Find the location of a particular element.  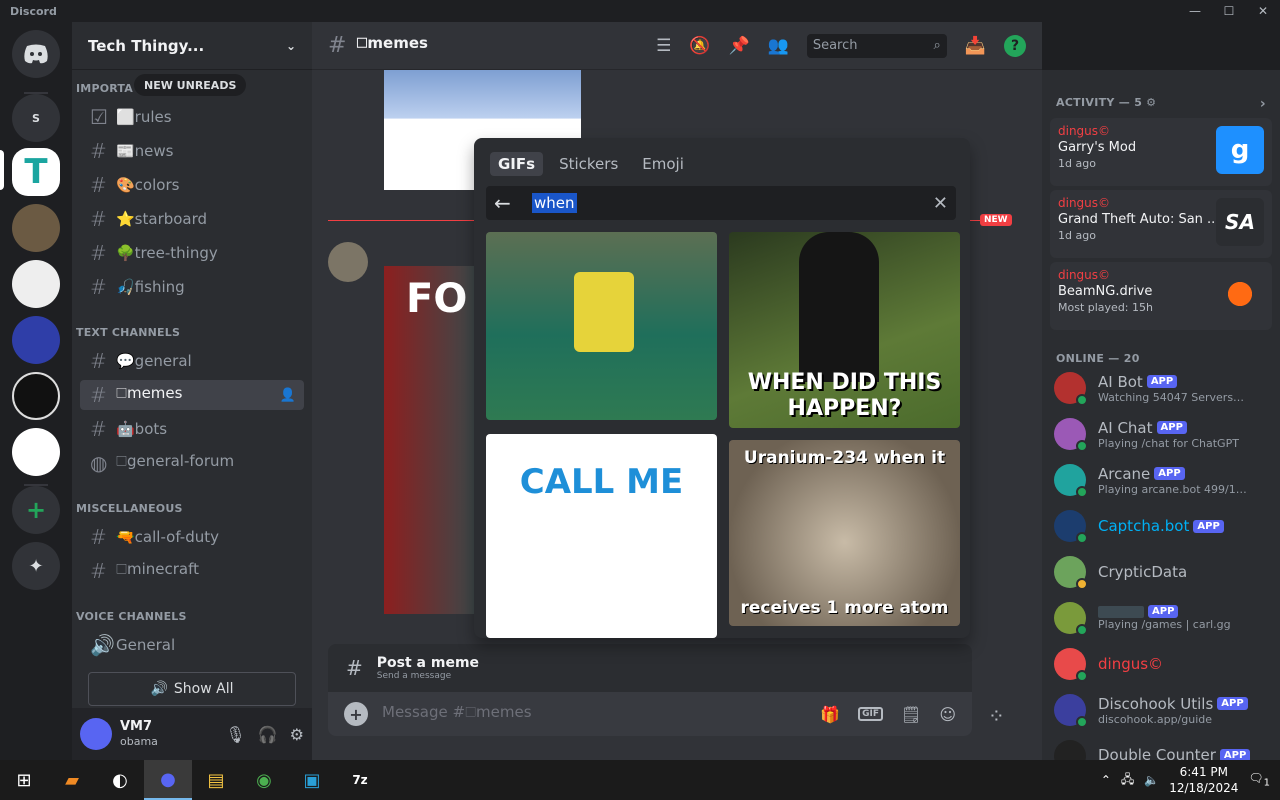

channel-bots: # 🤖bots is located at coordinates (192, 429).